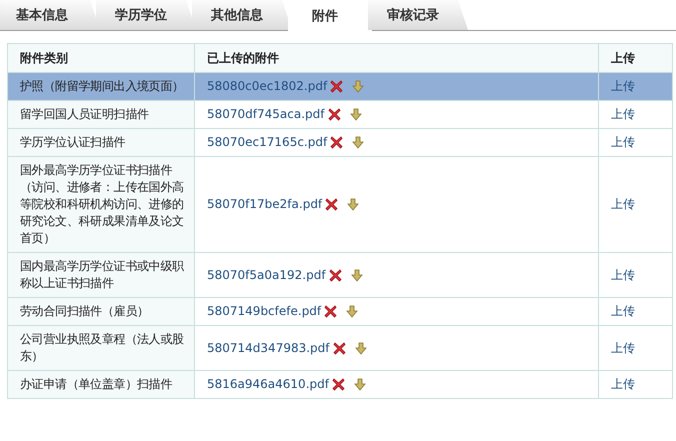  I want to click on file-link: 58070df745aca.pdf, so click(265, 114).